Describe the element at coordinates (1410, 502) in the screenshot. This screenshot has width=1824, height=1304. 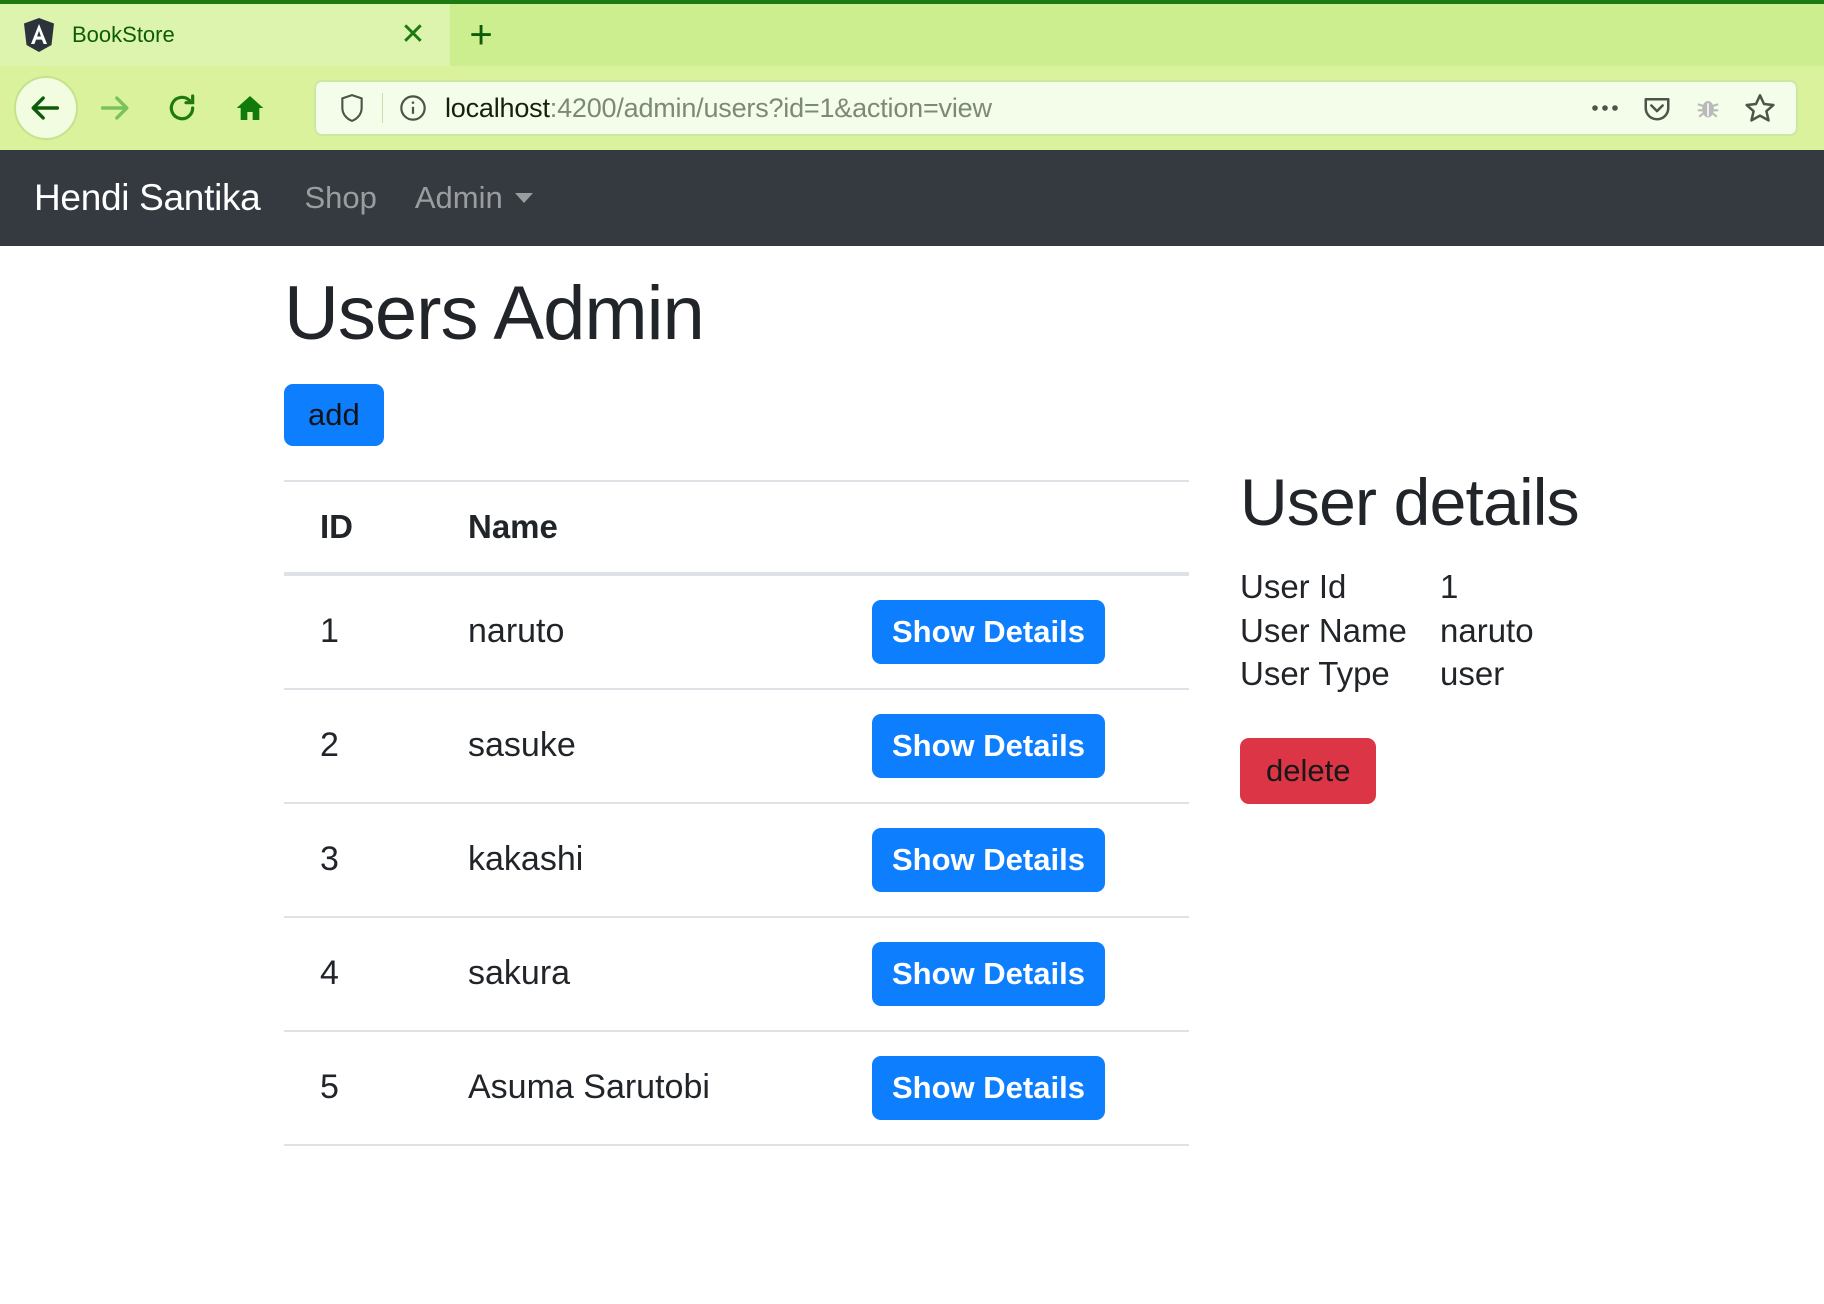
I see `user-details-title: User details` at that location.